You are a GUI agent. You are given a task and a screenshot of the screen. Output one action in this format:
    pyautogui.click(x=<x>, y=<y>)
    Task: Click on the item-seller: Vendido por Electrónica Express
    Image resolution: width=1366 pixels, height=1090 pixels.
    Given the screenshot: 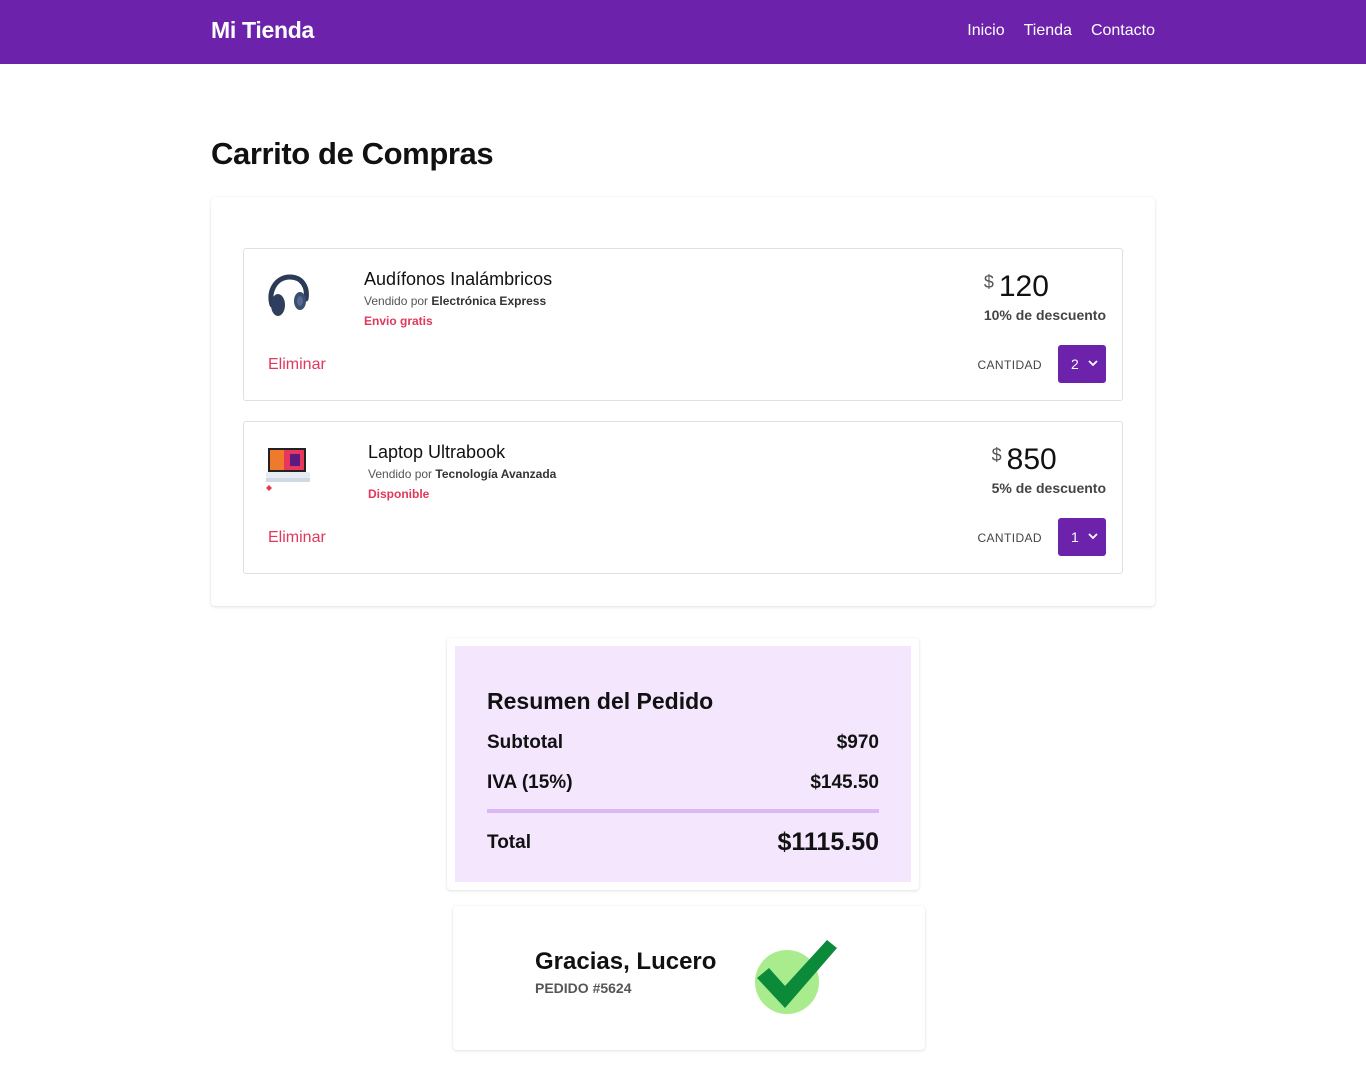 What is the action you would take?
    pyautogui.click(x=458, y=301)
    